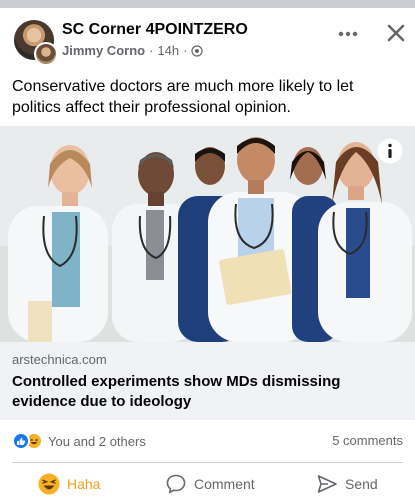 The image size is (415, 500). What do you see at coordinates (46, 54) in the screenshot?
I see `author-avatar` at bounding box center [46, 54].